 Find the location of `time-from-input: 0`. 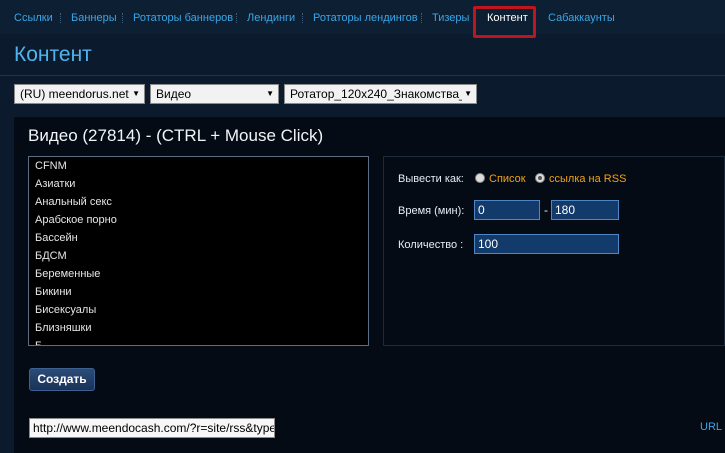

time-from-input: 0 is located at coordinates (507, 210).